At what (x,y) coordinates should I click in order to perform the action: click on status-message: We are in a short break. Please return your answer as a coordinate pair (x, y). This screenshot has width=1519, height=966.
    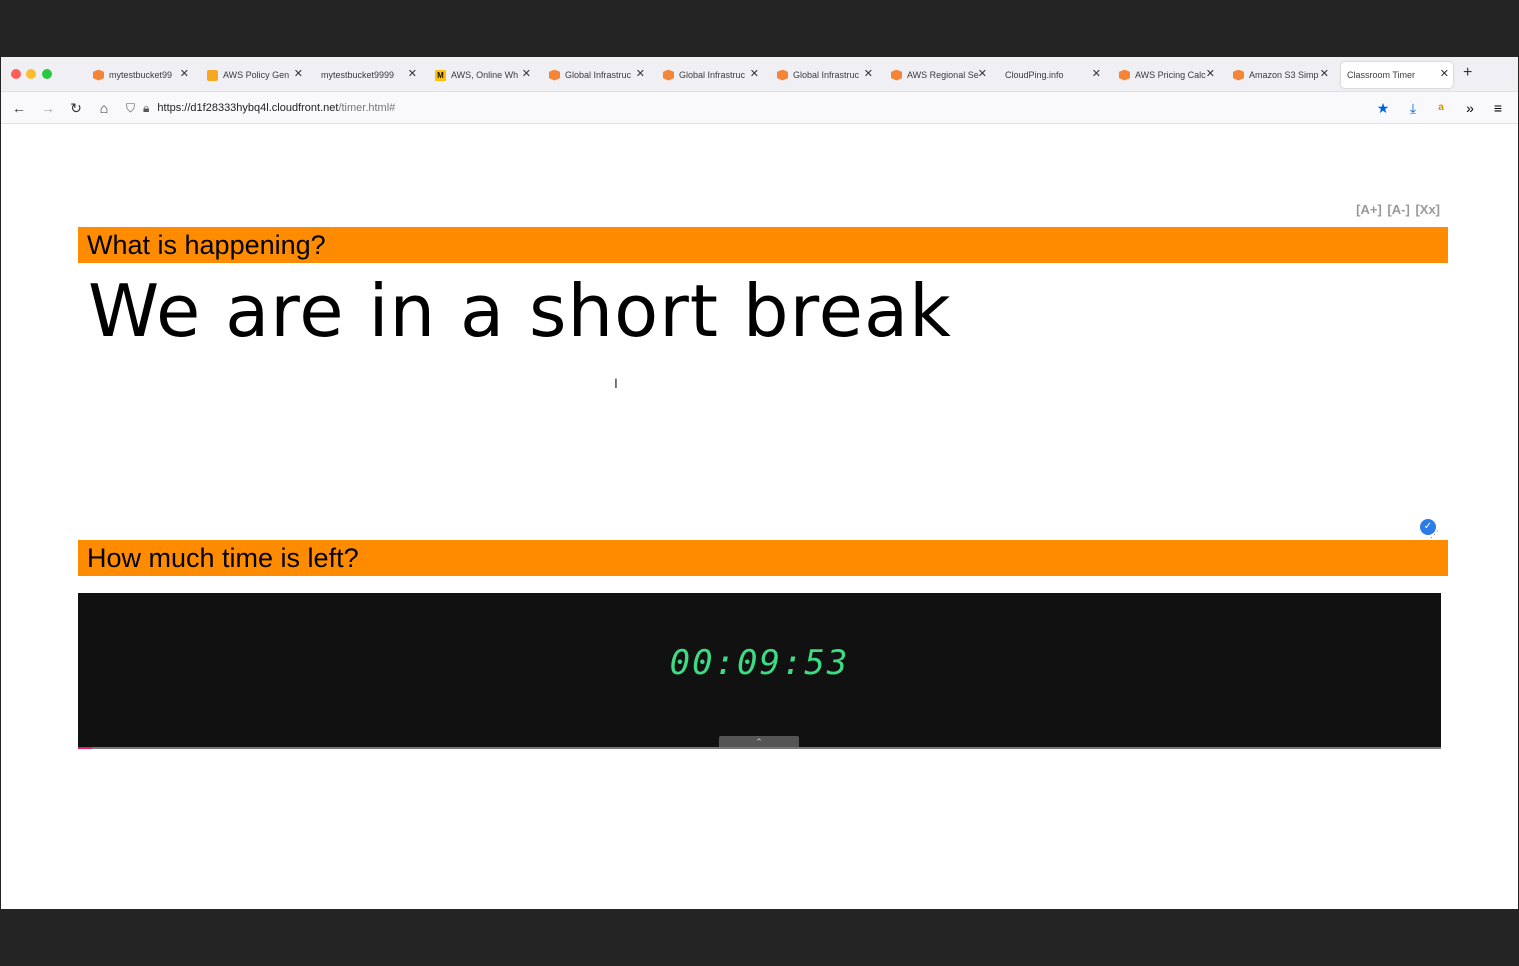
    Looking at the image, I should click on (520, 311).